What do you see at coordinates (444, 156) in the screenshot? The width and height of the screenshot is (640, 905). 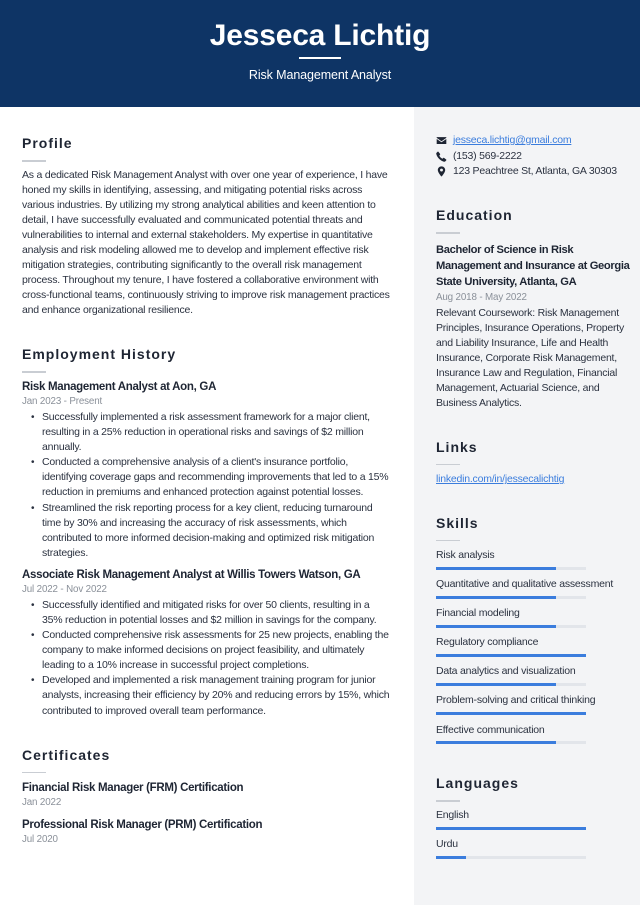 I see `phone-icon` at bounding box center [444, 156].